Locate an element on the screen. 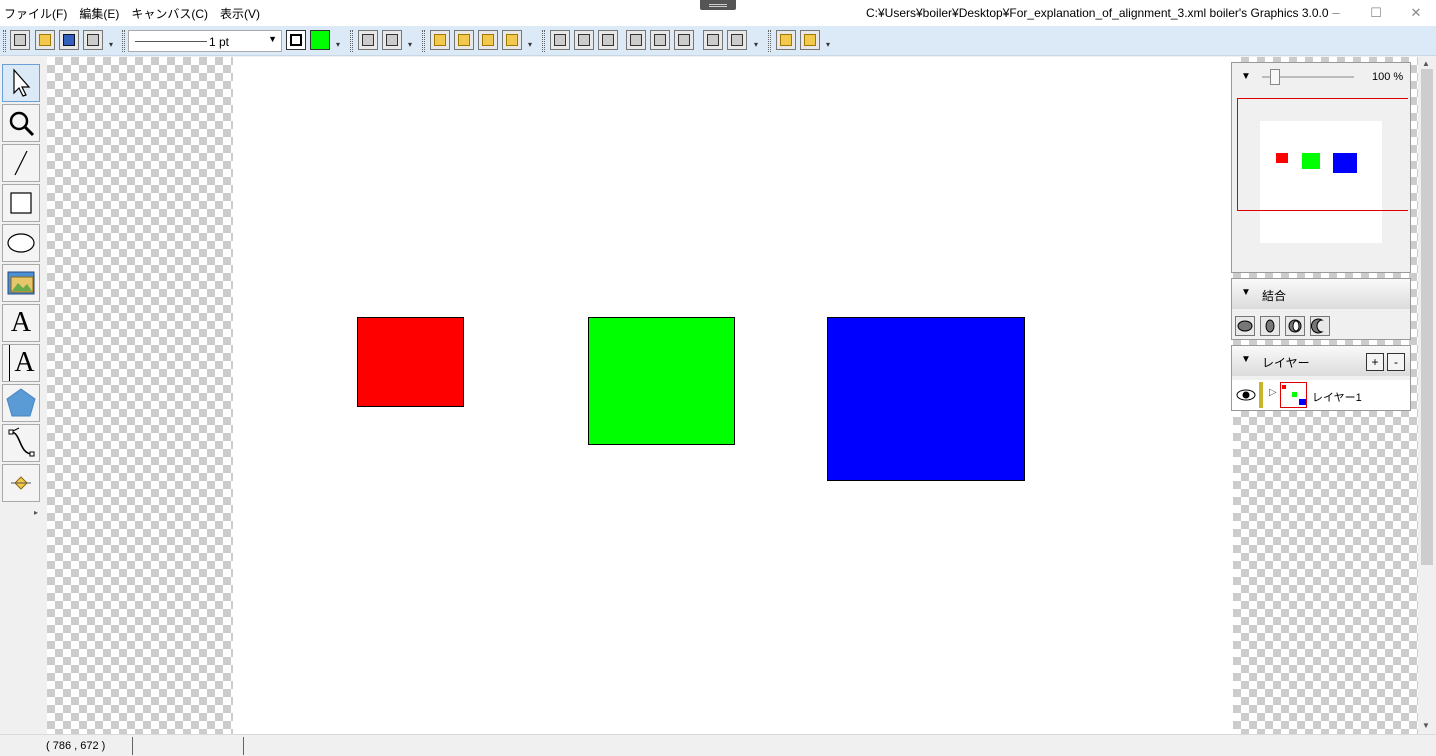 This screenshot has height=756, width=1436. align-bottom-button is located at coordinates (608, 40).